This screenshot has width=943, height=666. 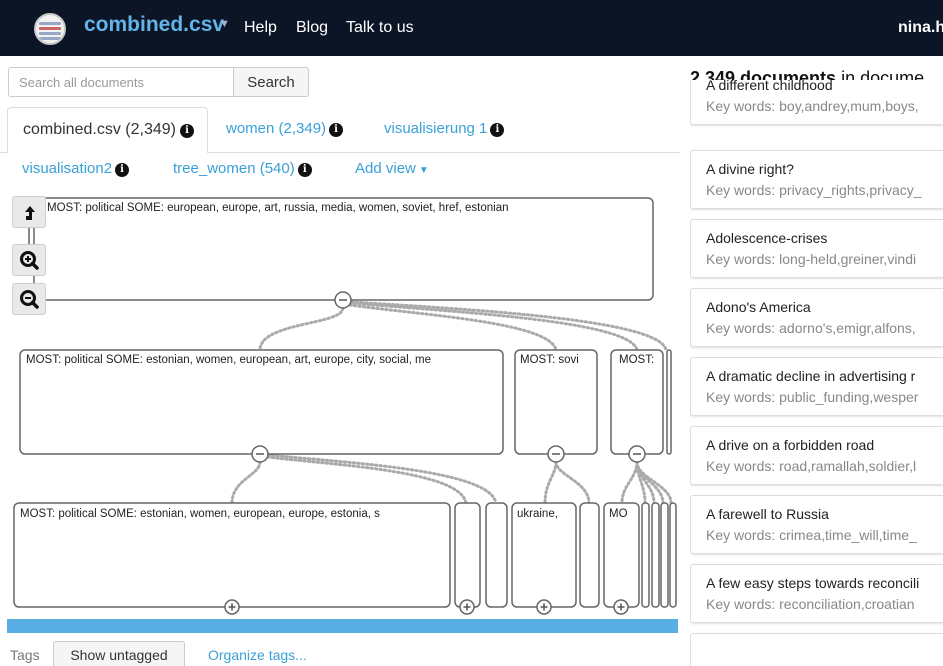 What do you see at coordinates (769, 86) in the screenshot?
I see `document-title: A different childhood` at bounding box center [769, 86].